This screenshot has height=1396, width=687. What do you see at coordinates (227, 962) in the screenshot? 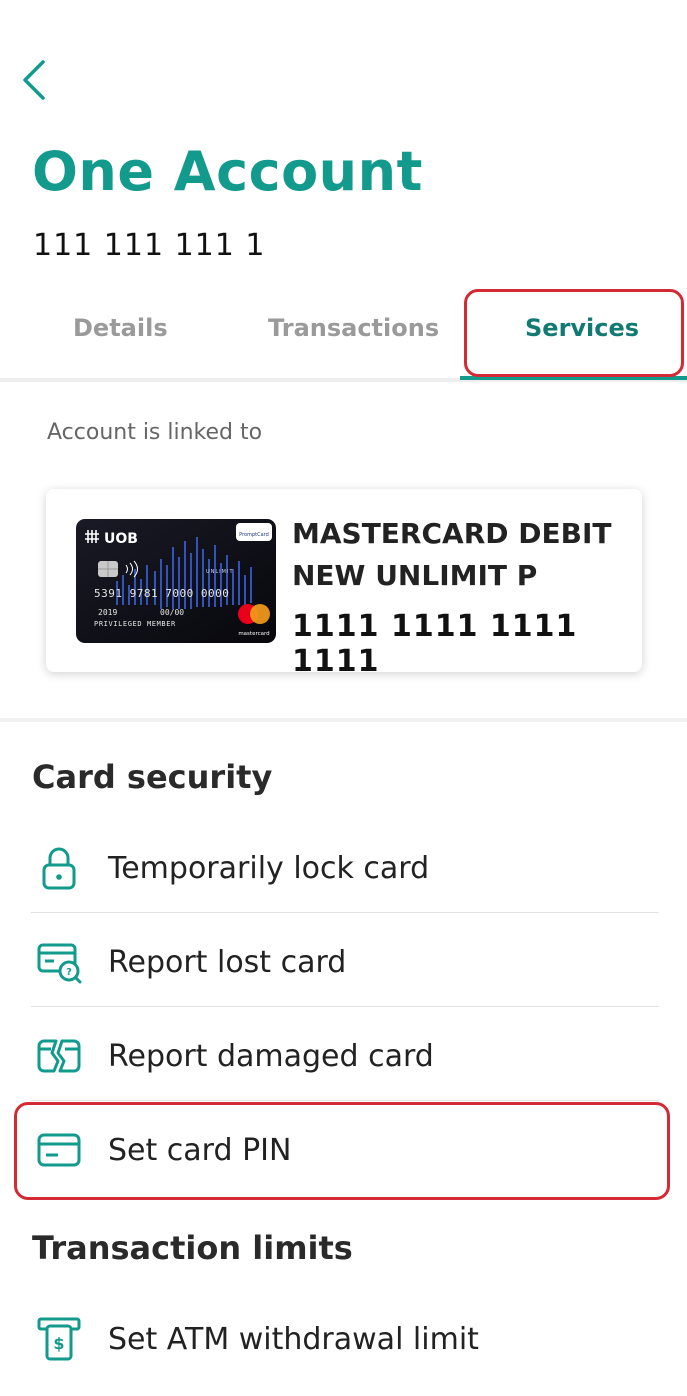
I see `report-lost-card-label: Report lost card` at bounding box center [227, 962].